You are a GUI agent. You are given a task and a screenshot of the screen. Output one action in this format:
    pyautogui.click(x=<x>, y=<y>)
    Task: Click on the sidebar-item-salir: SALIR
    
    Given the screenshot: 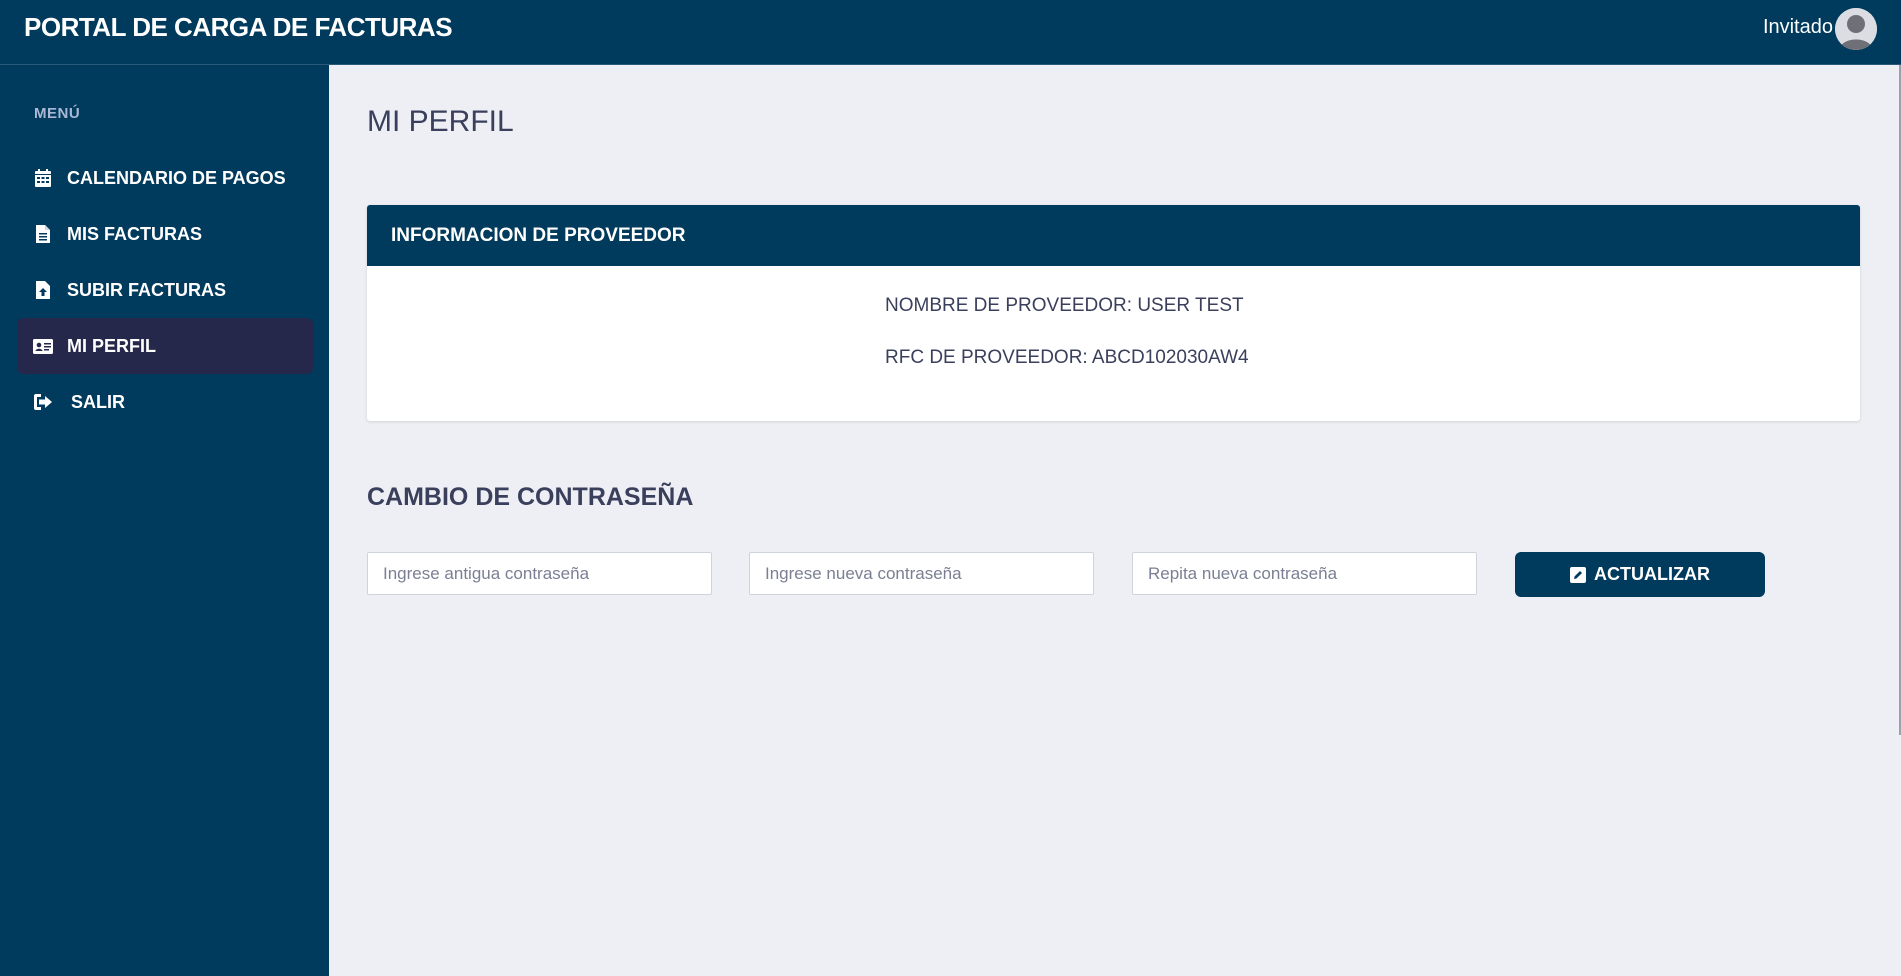 What is the action you would take?
    pyautogui.click(x=165, y=402)
    